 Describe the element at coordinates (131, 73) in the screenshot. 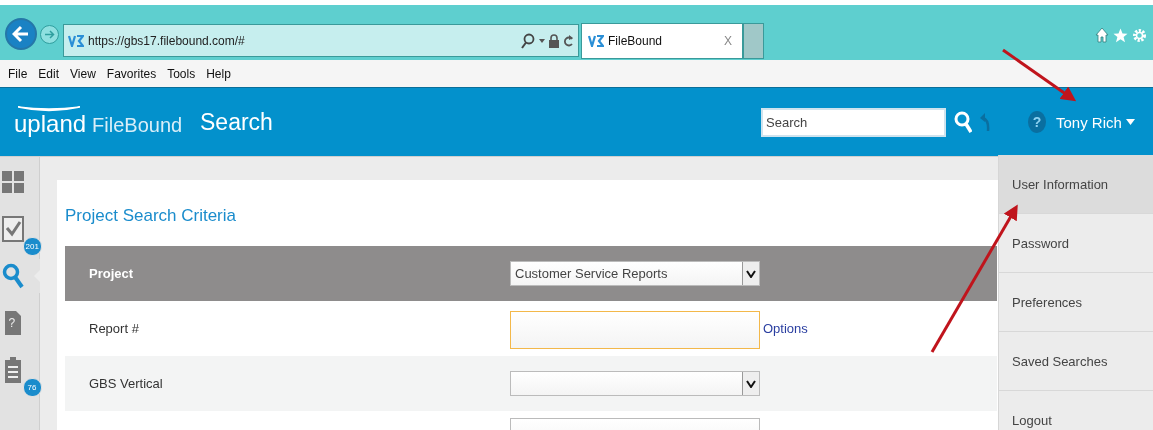

I see `menu-item: Favorites` at that location.